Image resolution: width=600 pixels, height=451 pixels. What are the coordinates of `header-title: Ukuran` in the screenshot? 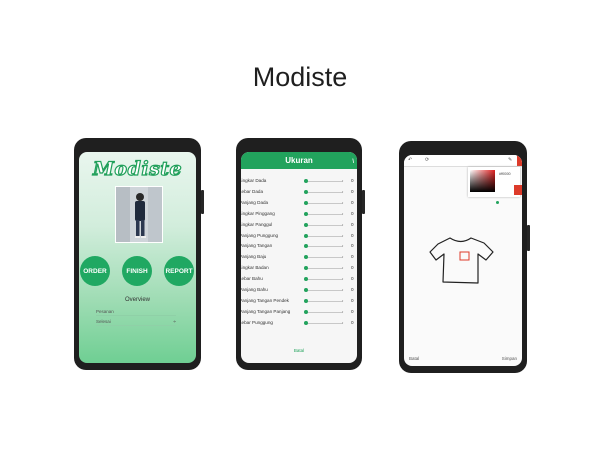 It's located at (299, 160).